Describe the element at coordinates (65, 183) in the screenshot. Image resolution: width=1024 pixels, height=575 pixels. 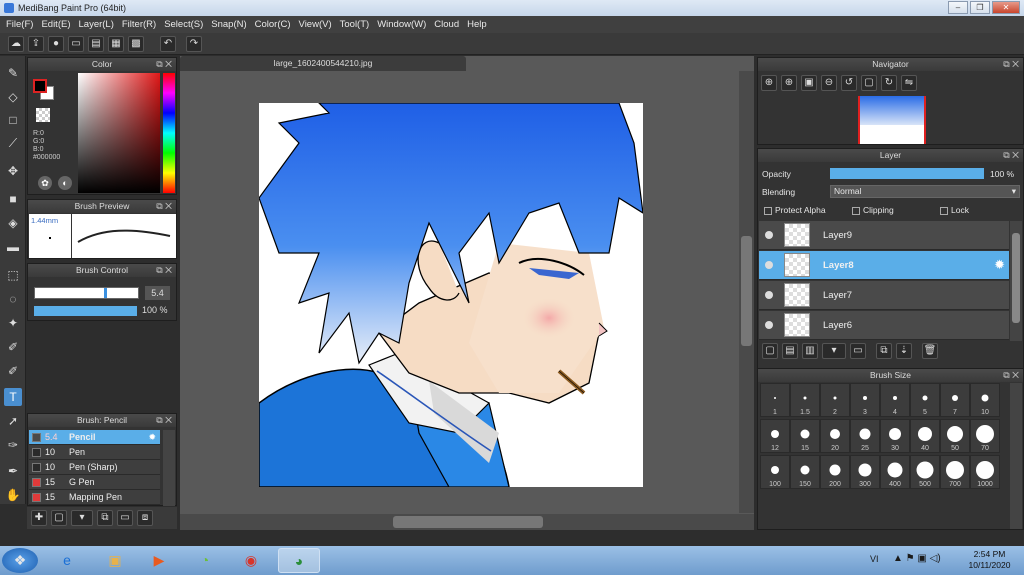
I see `color-wheel-icon: ◐` at that location.